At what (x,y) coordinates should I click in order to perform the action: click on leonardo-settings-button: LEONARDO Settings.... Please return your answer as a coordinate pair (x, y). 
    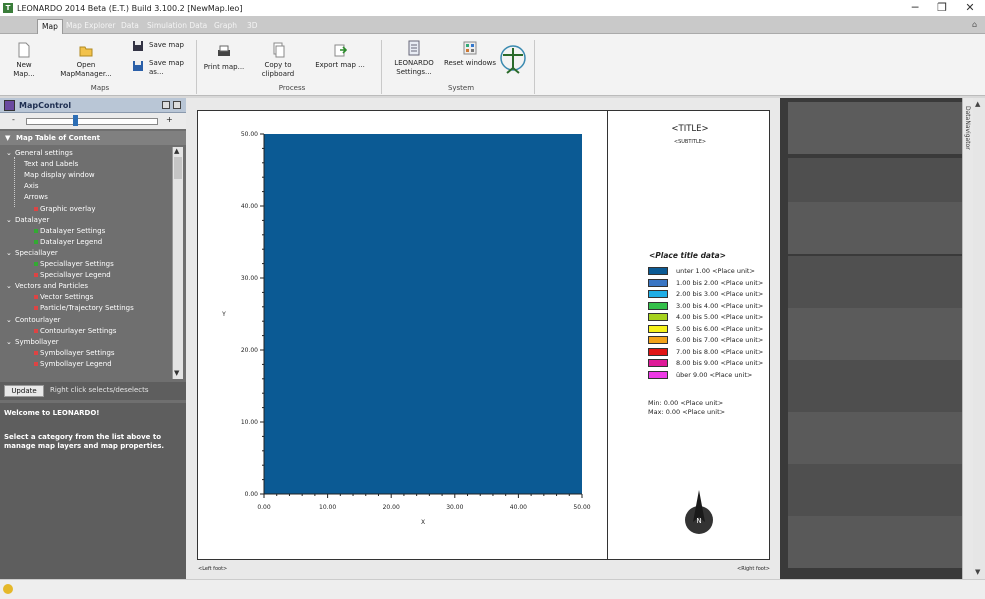
    Looking at the image, I should click on (414, 58).